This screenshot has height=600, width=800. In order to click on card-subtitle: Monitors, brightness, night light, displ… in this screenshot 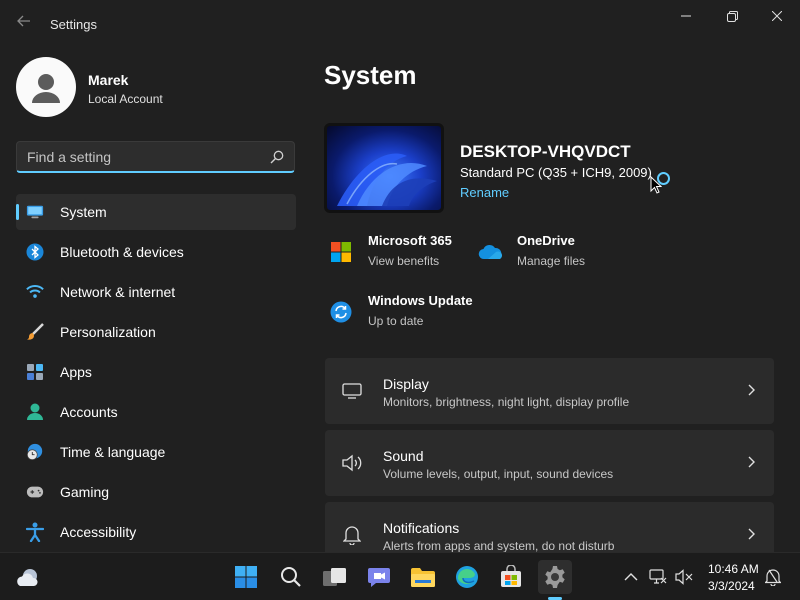, I will do `click(506, 402)`.